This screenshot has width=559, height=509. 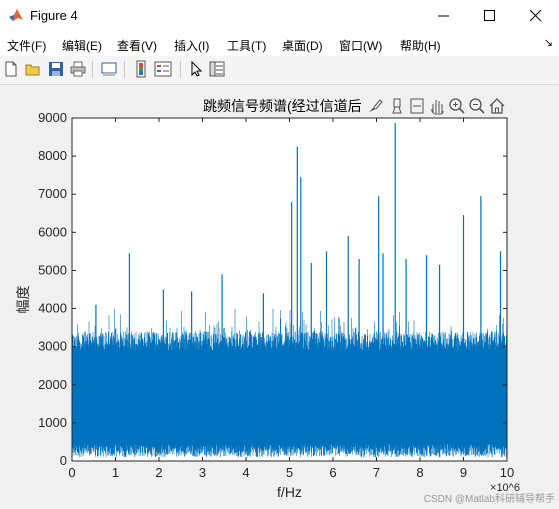 I want to click on y-tick-label: 1000, so click(x=52, y=422).